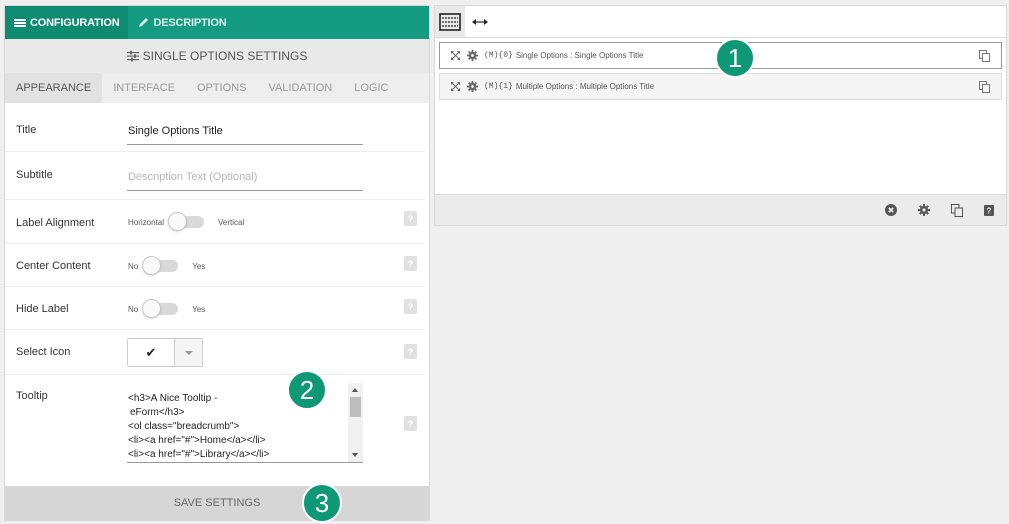 This screenshot has width=1009, height=524. Describe the element at coordinates (215, 265) in the screenshot. I see `center-content-row: Center Content No Yes ?` at that location.